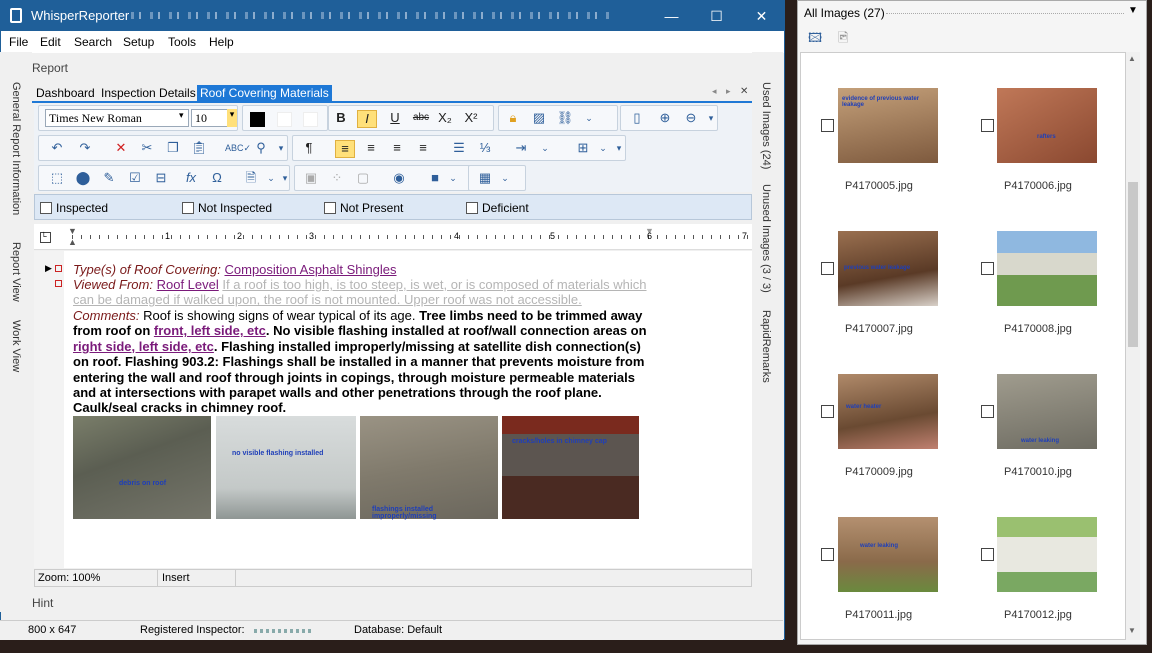 This screenshot has width=1152, height=653. I want to click on spellcheck-icon: ABC✓, so click(238, 148).